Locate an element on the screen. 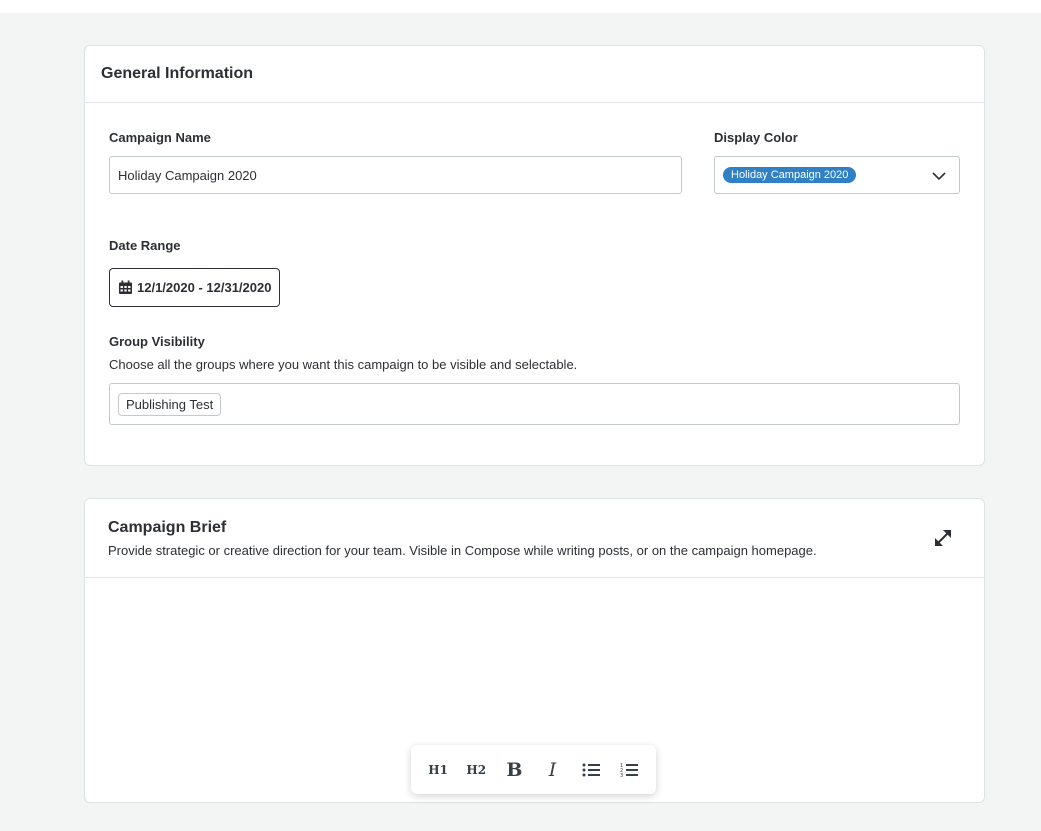 The image size is (1041, 831). chevron-down-icon is located at coordinates (939, 176).